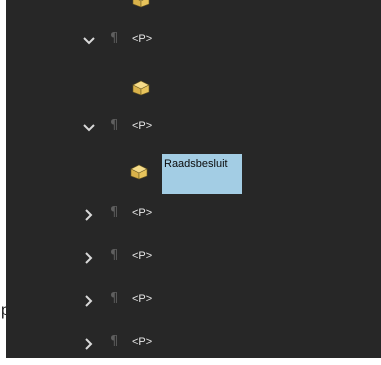 This screenshot has height=365, width=381. What do you see at coordinates (193, 127) in the screenshot?
I see `tree-node-p-2: ¶ <P>` at bounding box center [193, 127].